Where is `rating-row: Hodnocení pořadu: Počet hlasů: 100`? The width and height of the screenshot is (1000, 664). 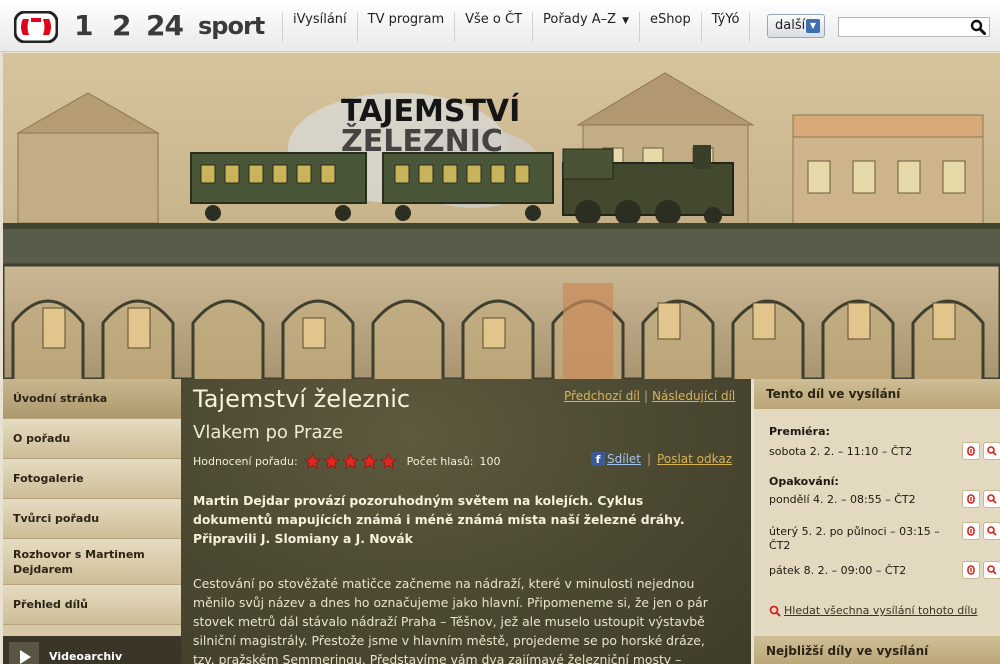
rating-row: Hodnocení pořadu: Počet hlasů: 100 is located at coordinates (346, 461).